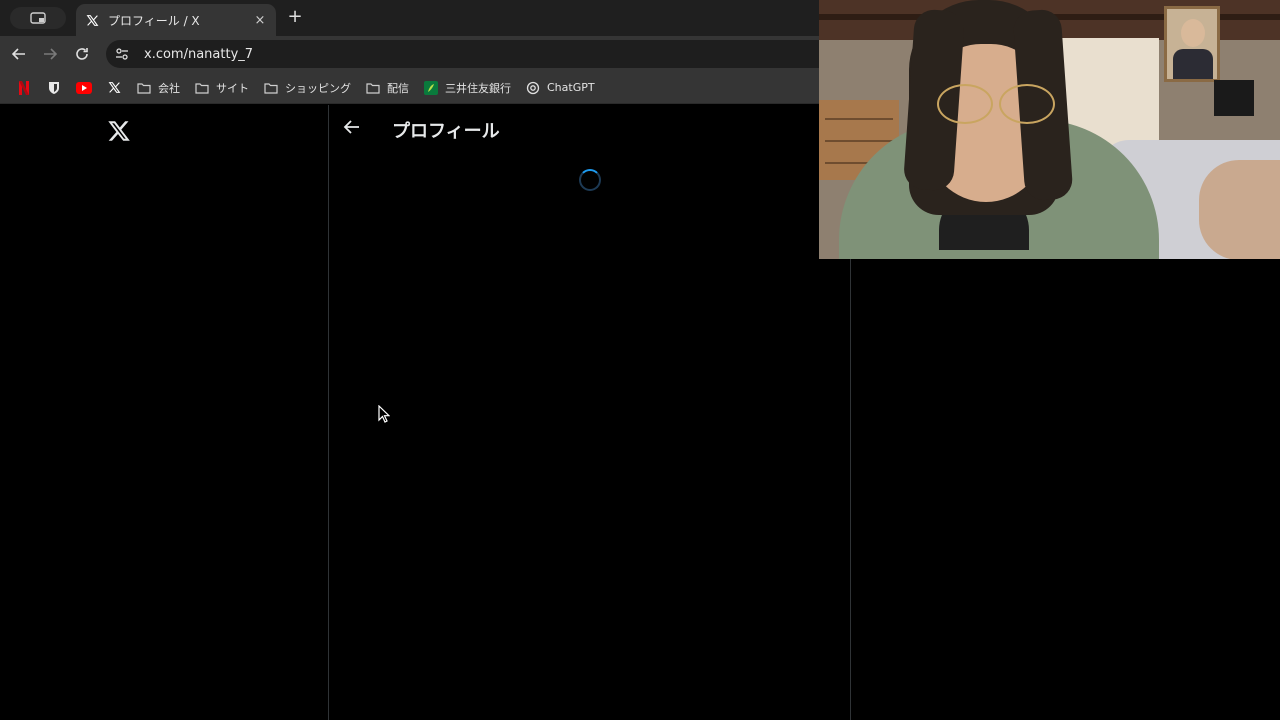  Describe the element at coordinates (198, 54) in the screenshot. I see `address-url: x.com/nanatty_7` at that location.